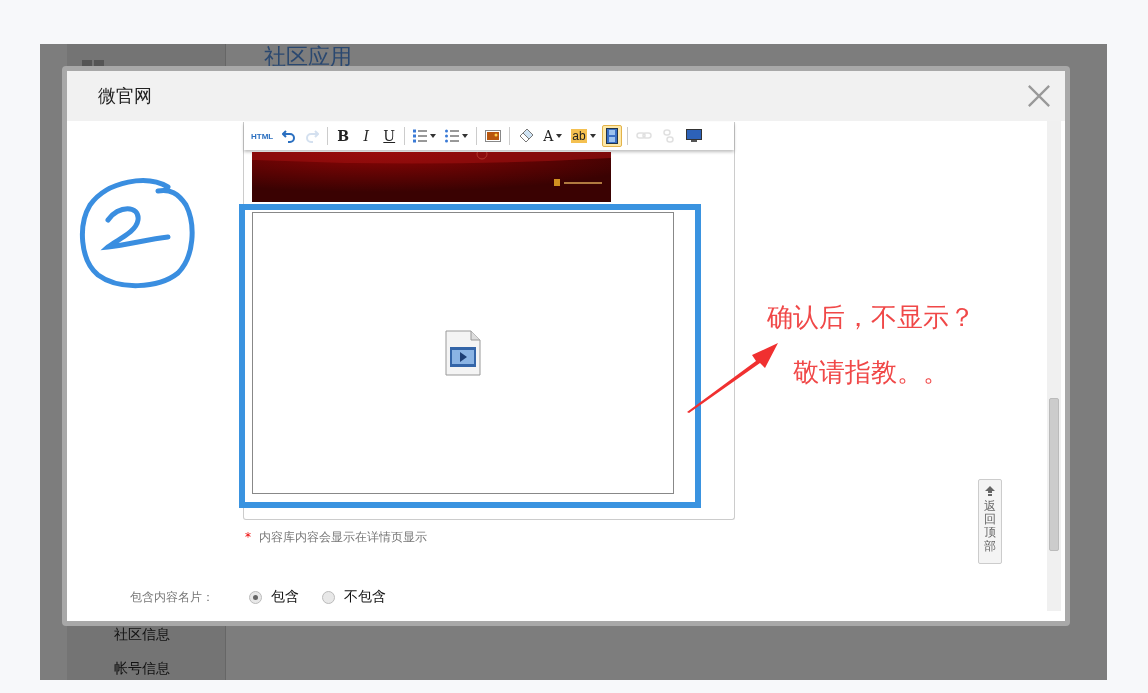  What do you see at coordinates (463, 353) in the screenshot?
I see `video-file-icon` at bounding box center [463, 353].